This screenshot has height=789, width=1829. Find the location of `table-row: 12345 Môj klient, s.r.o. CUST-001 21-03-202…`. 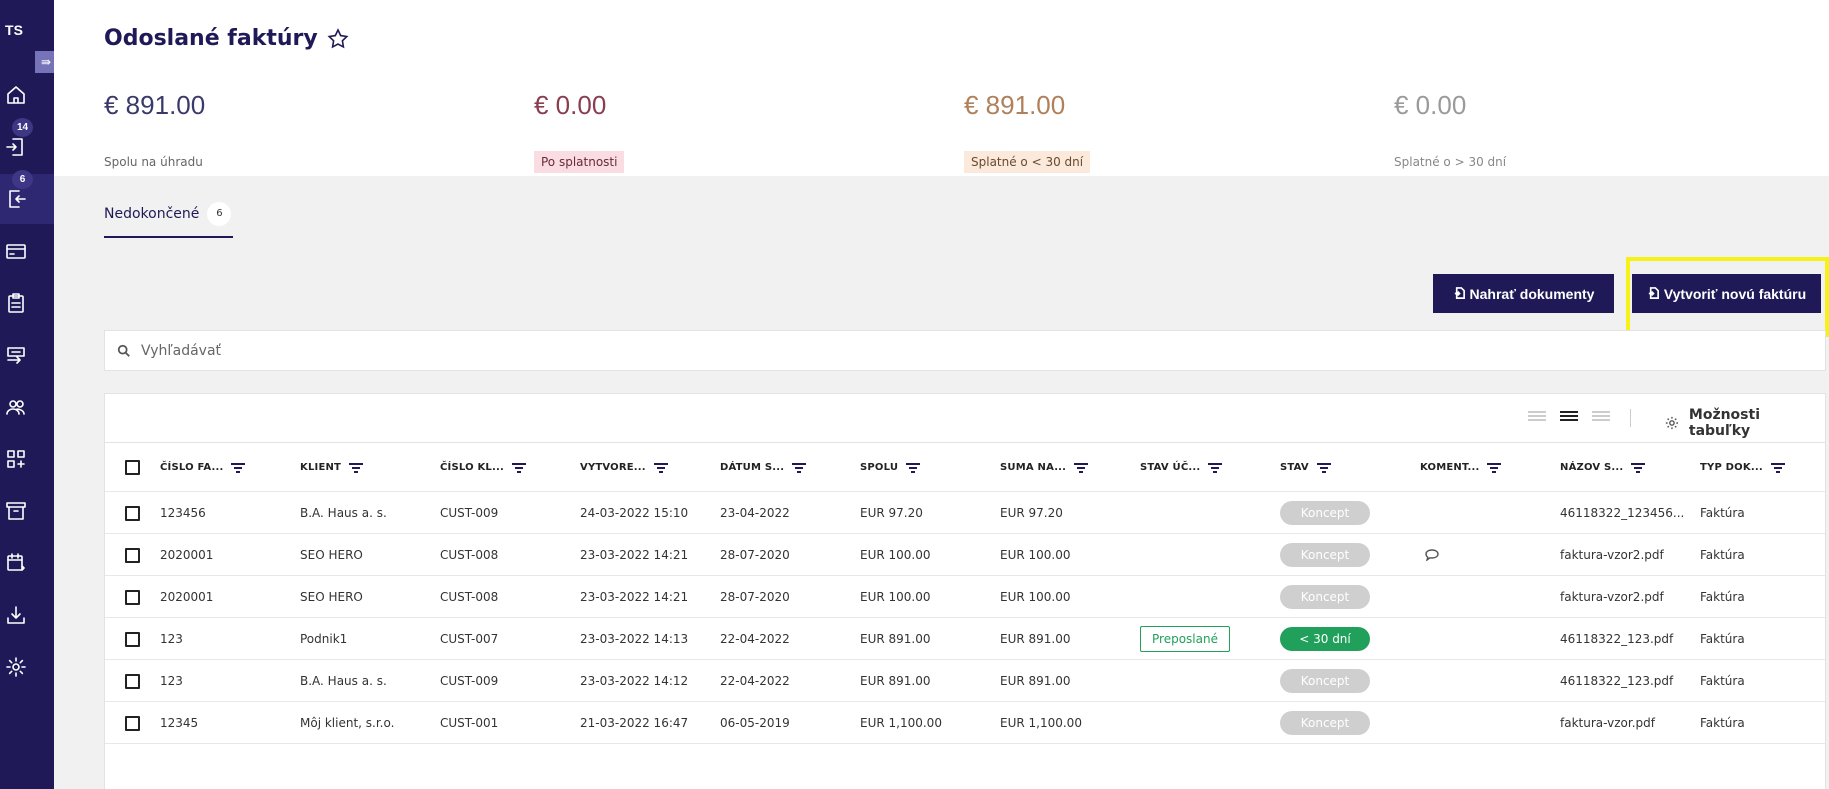

table-row: 12345 Môj klient, s.r.o. CUST-001 21-03-202… is located at coordinates (965, 723).